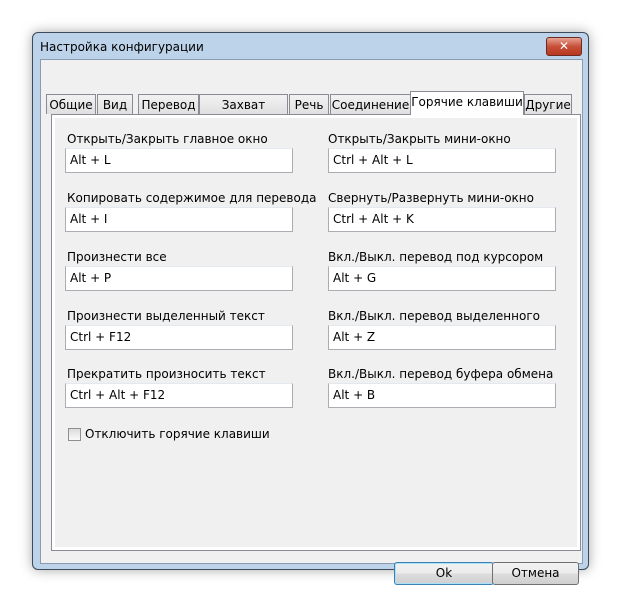 The image size is (621, 600). Describe the element at coordinates (467, 103) in the screenshot. I see `tab-hotkeys: Горячие клавиши` at that location.